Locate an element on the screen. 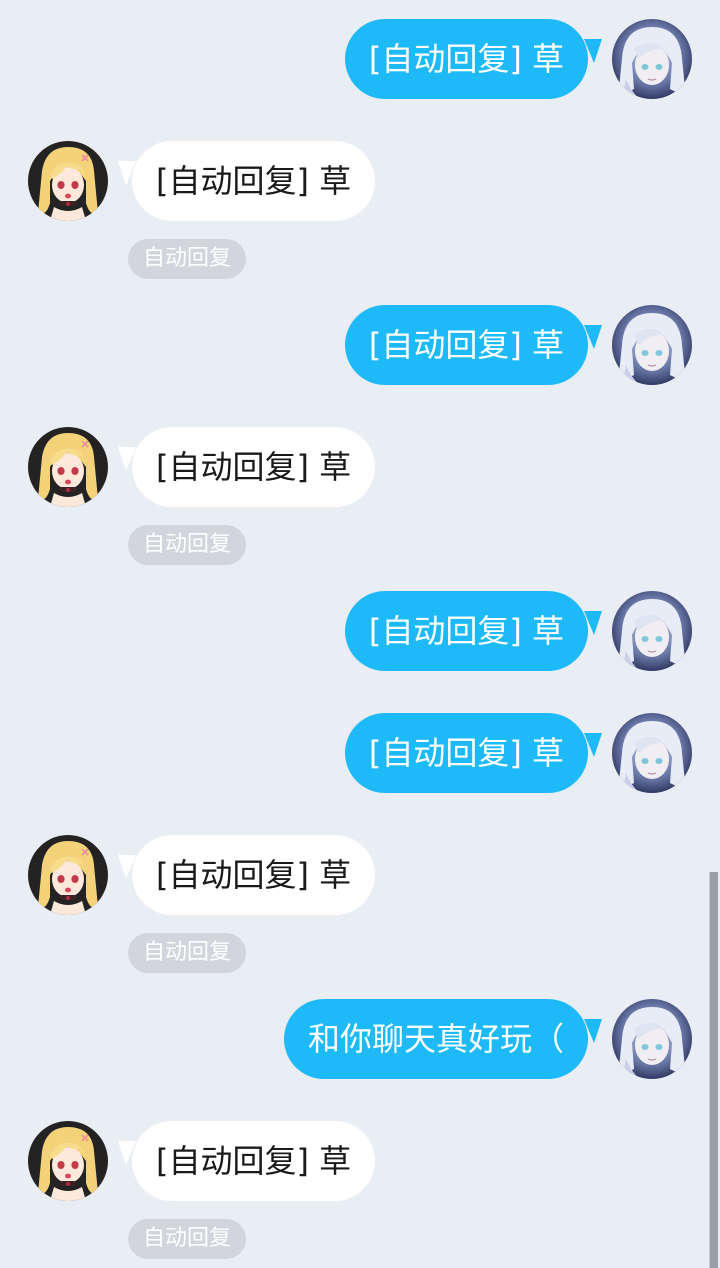  message-bubble-outgoing: 和你聊天真好玩（ is located at coordinates (435, 1039).